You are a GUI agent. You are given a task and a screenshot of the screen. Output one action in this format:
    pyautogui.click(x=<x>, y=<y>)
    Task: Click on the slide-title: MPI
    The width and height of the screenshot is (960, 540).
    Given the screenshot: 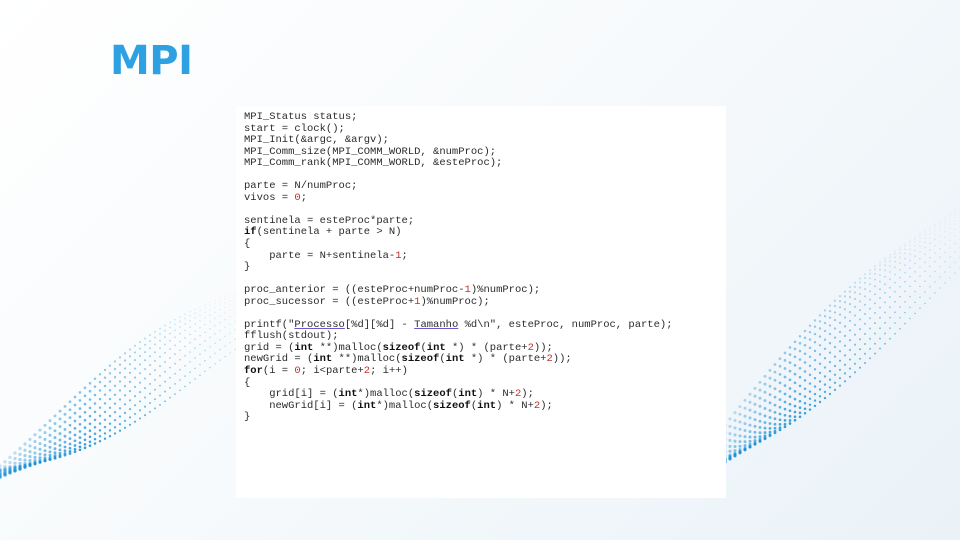 What is the action you would take?
    pyautogui.click(x=151, y=61)
    